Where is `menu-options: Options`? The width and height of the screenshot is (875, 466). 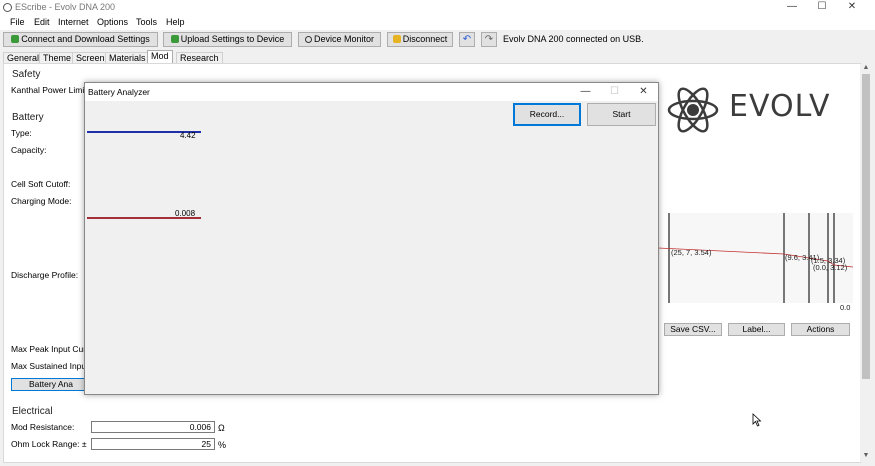
menu-options: Options is located at coordinates (112, 22).